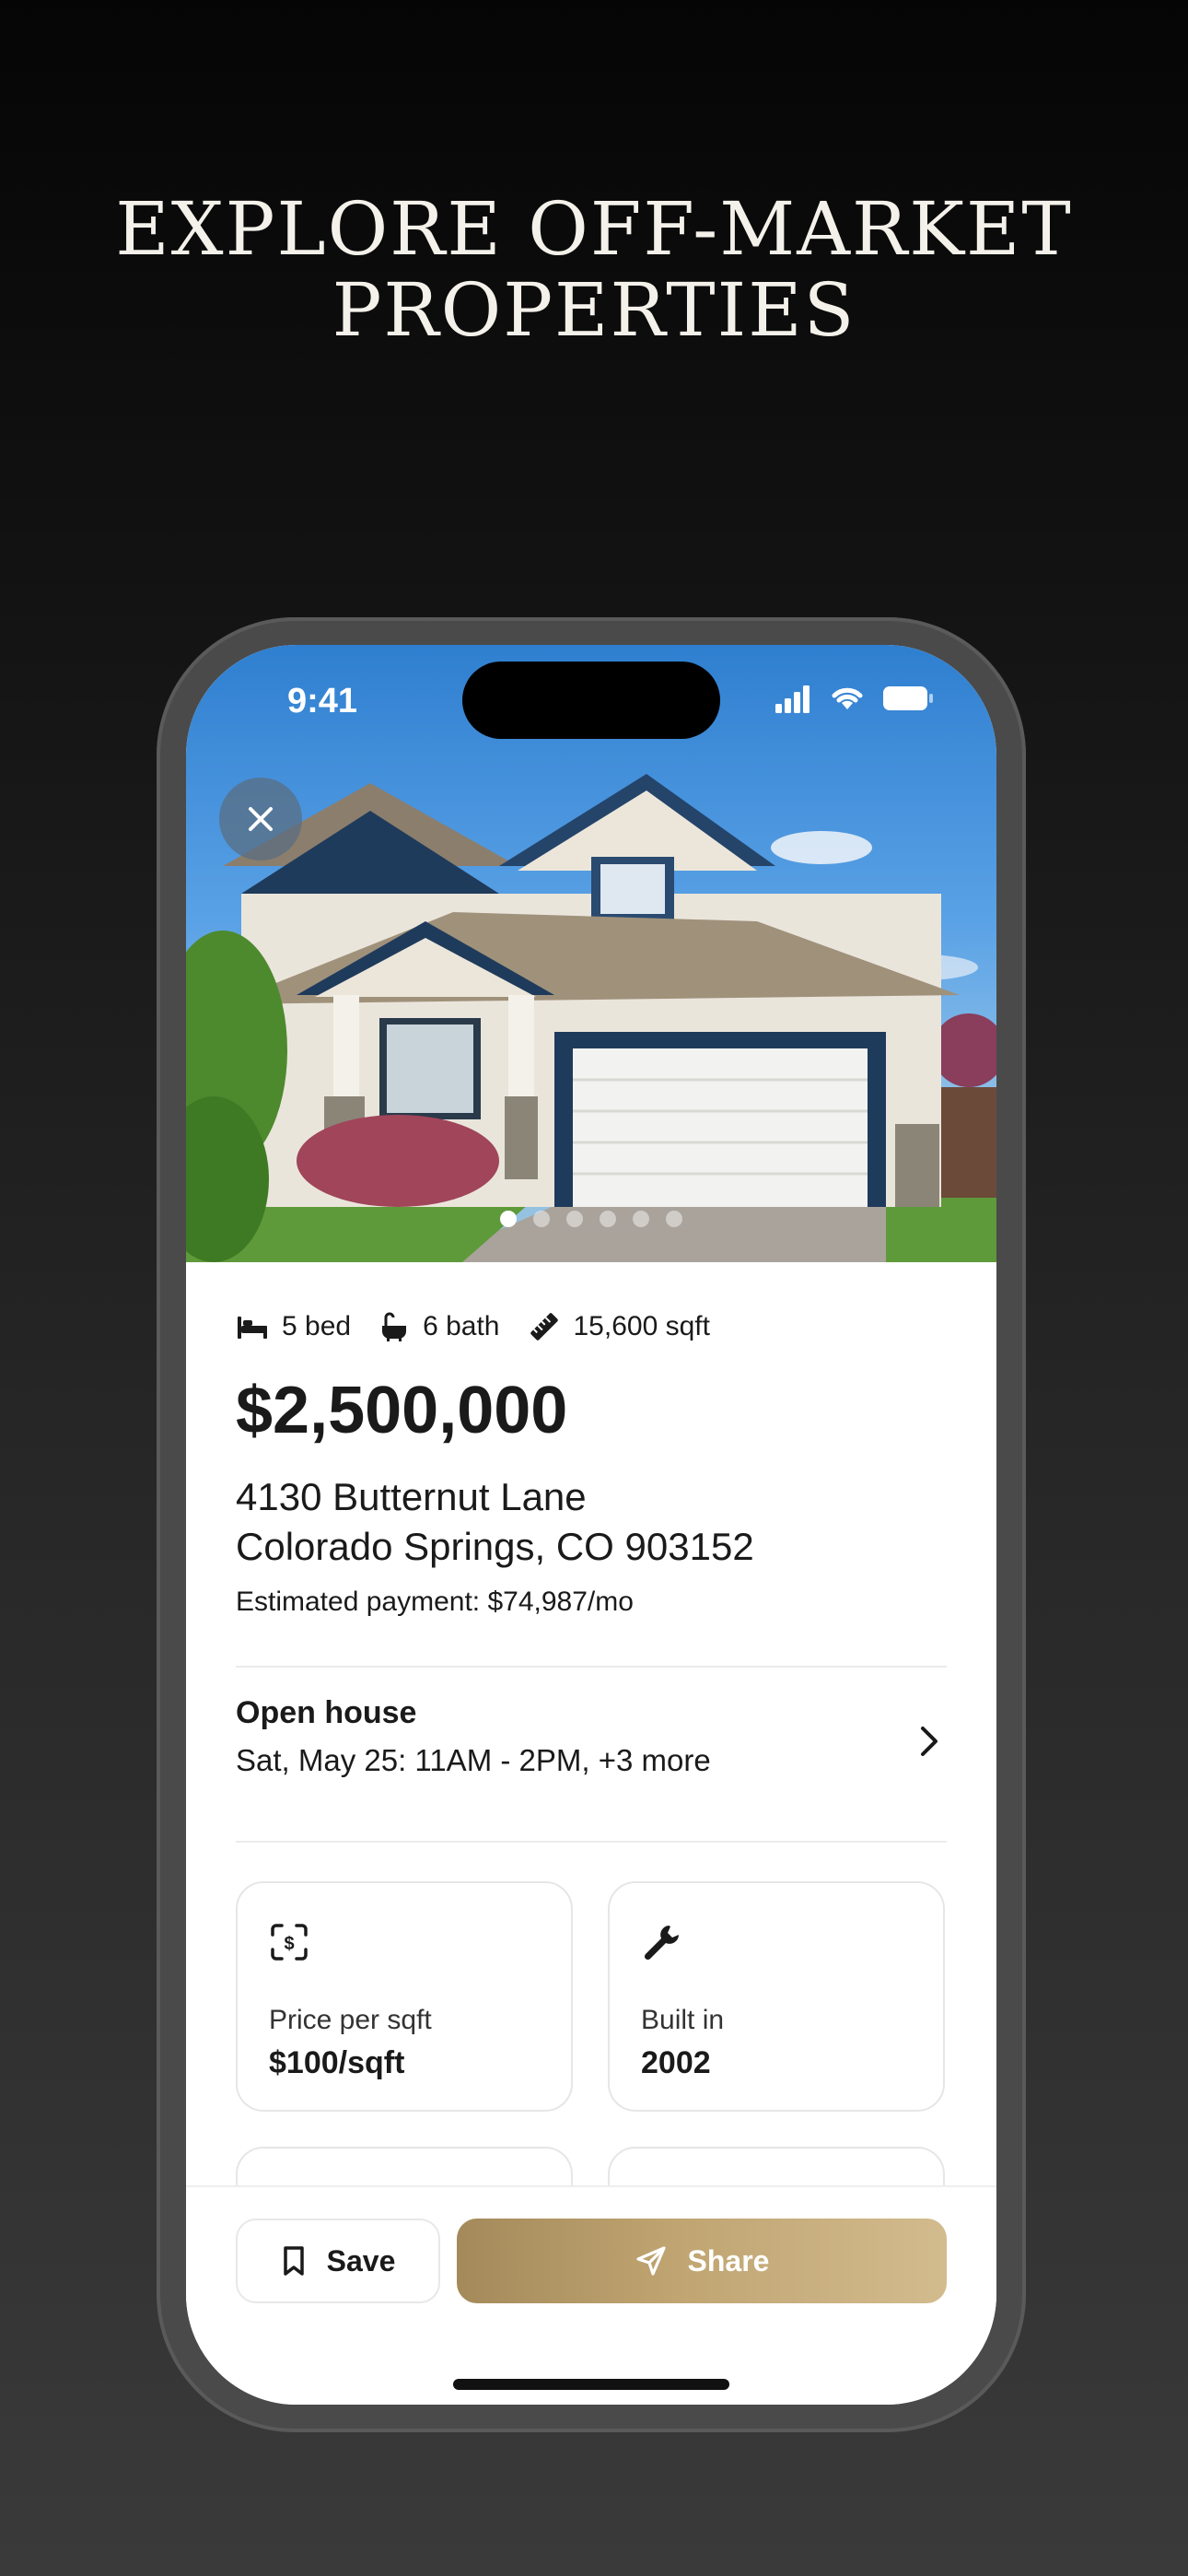 The height and width of the screenshot is (2576, 1188). I want to click on photo-pagination-dots, so click(591, 1219).